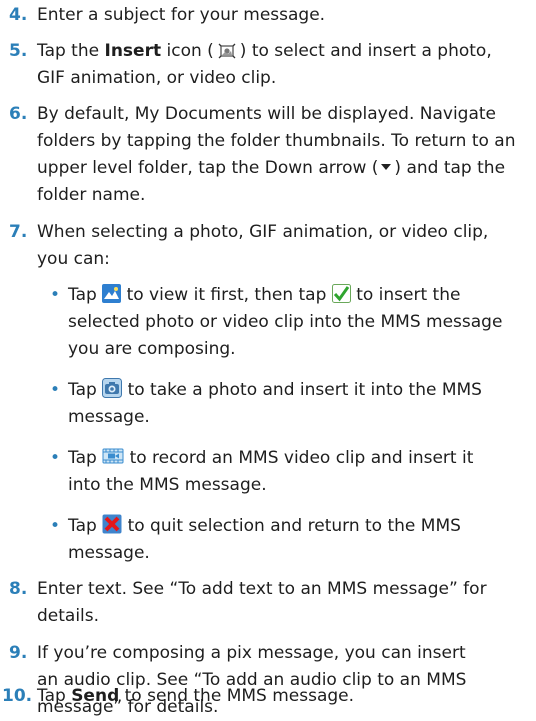  I want to click on step-number: 9., so click(18, 653).